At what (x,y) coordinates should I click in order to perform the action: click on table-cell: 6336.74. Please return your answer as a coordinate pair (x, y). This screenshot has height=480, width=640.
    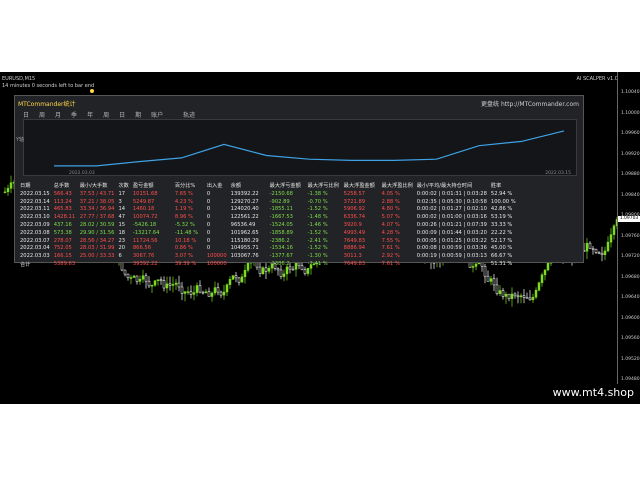
    Looking at the image, I should click on (354, 217).